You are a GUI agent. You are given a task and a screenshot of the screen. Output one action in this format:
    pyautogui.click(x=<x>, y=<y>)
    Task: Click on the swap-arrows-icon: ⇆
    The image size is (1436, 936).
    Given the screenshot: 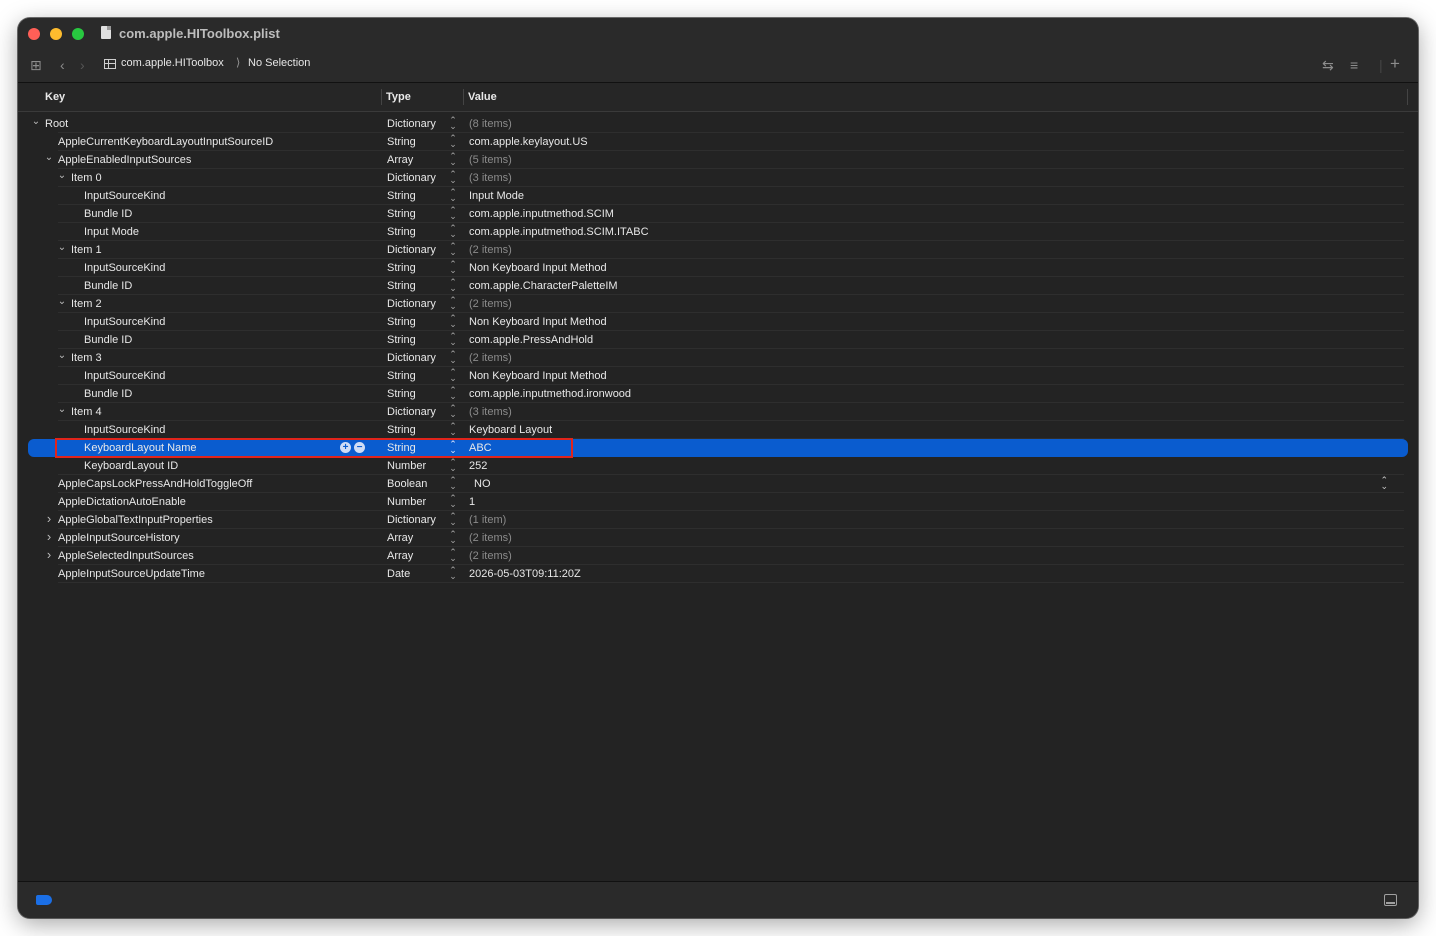 What is the action you would take?
    pyautogui.click(x=1328, y=65)
    